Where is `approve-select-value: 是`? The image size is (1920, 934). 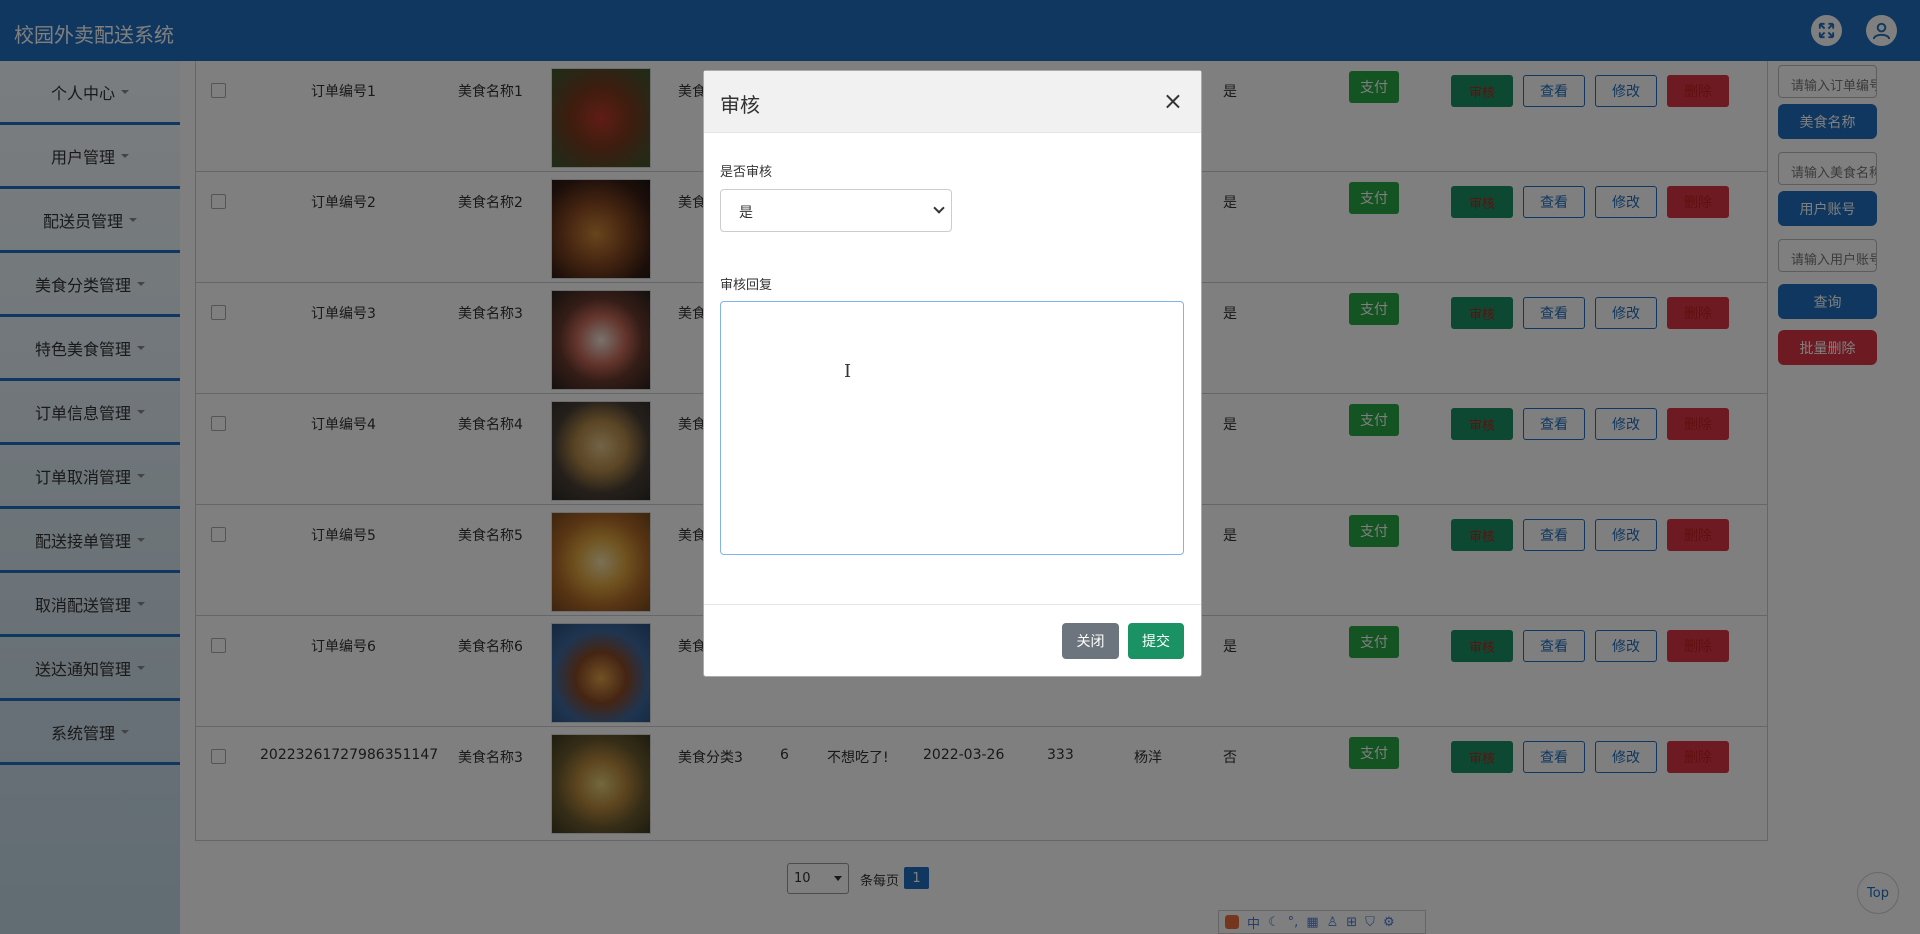
approve-select-value: 是 is located at coordinates (746, 213).